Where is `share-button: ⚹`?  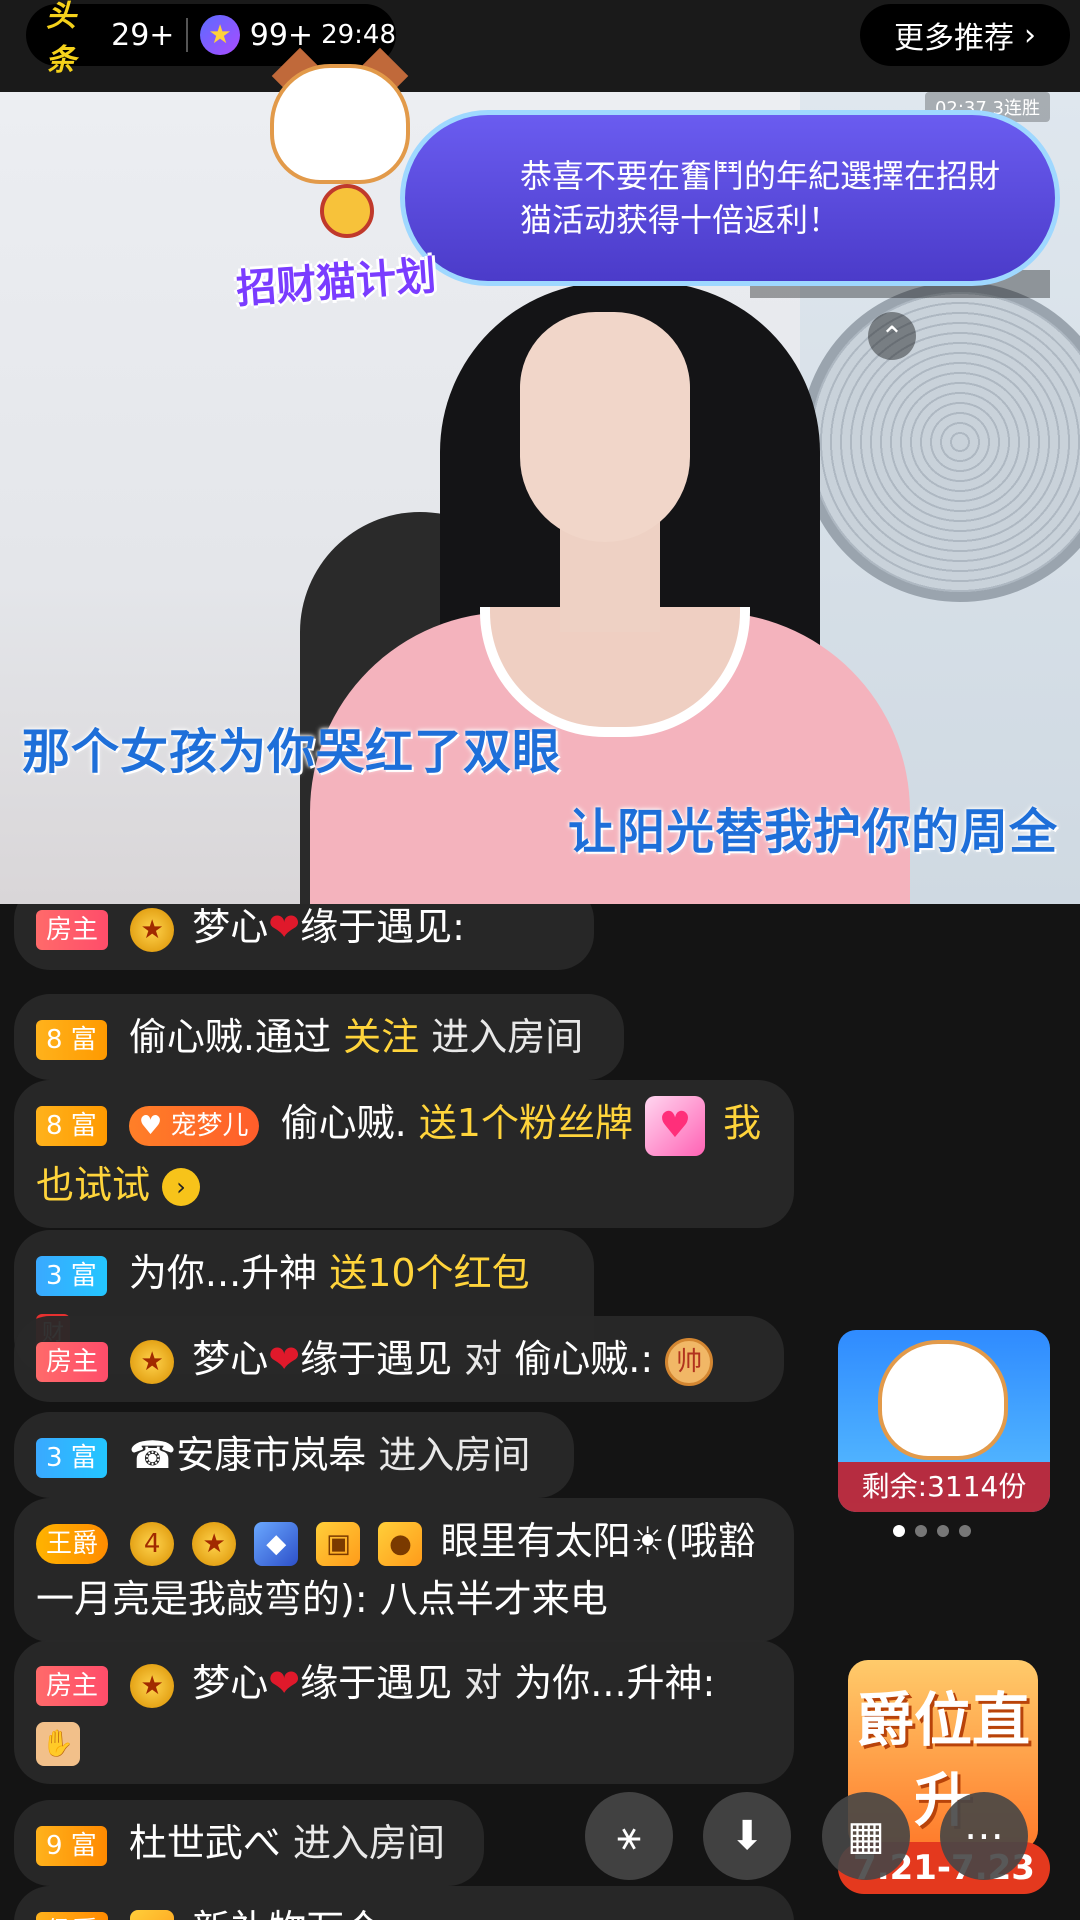 share-button: ⚹ is located at coordinates (629, 1836).